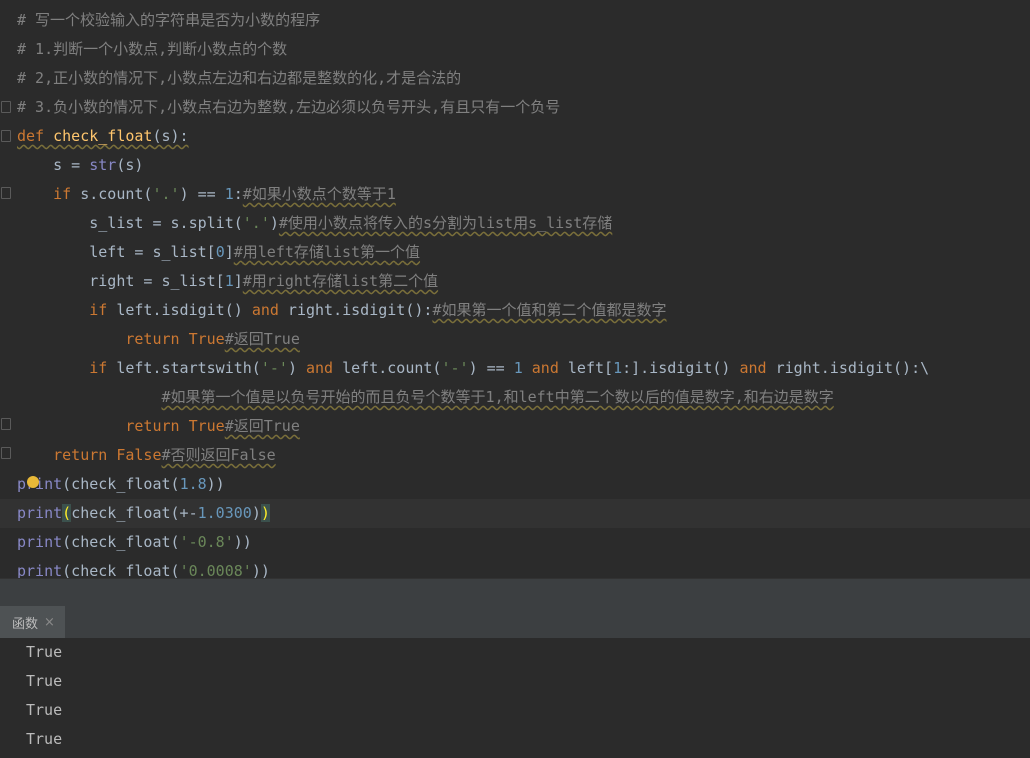 Image resolution: width=1030 pixels, height=758 pixels. What do you see at coordinates (220, 252) in the screenshot?
I see `number-token: 0` at bounding box center [220, 252].